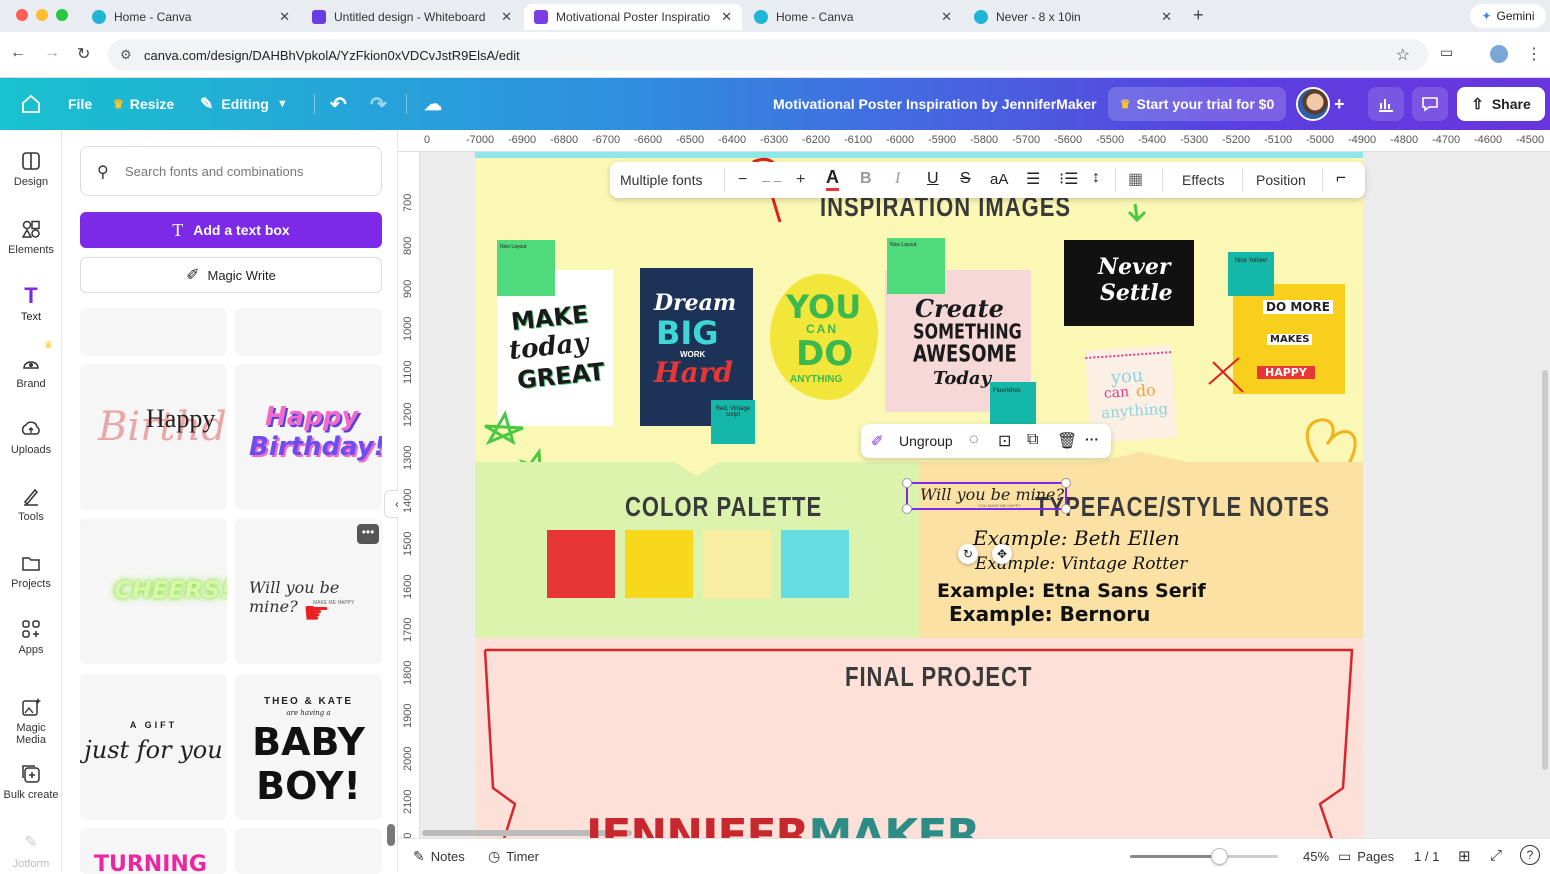  I want to click on reload-icon: ↻, so click(83, 54).